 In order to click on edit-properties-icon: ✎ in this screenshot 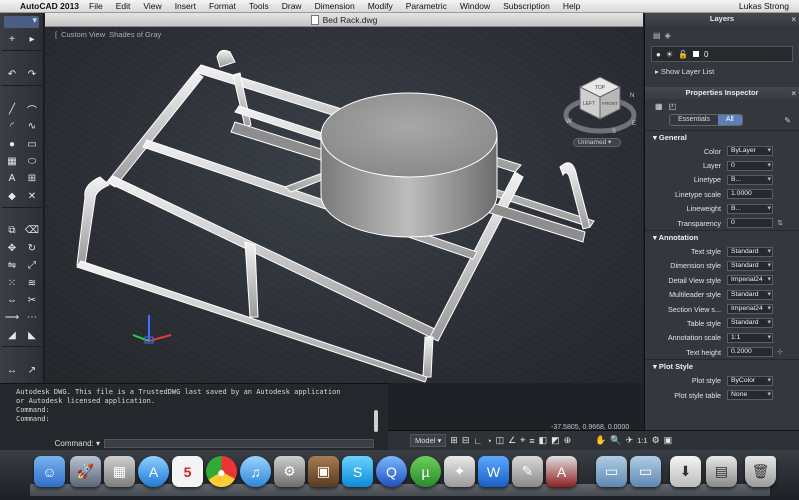, I will do `click(787, 120)`.